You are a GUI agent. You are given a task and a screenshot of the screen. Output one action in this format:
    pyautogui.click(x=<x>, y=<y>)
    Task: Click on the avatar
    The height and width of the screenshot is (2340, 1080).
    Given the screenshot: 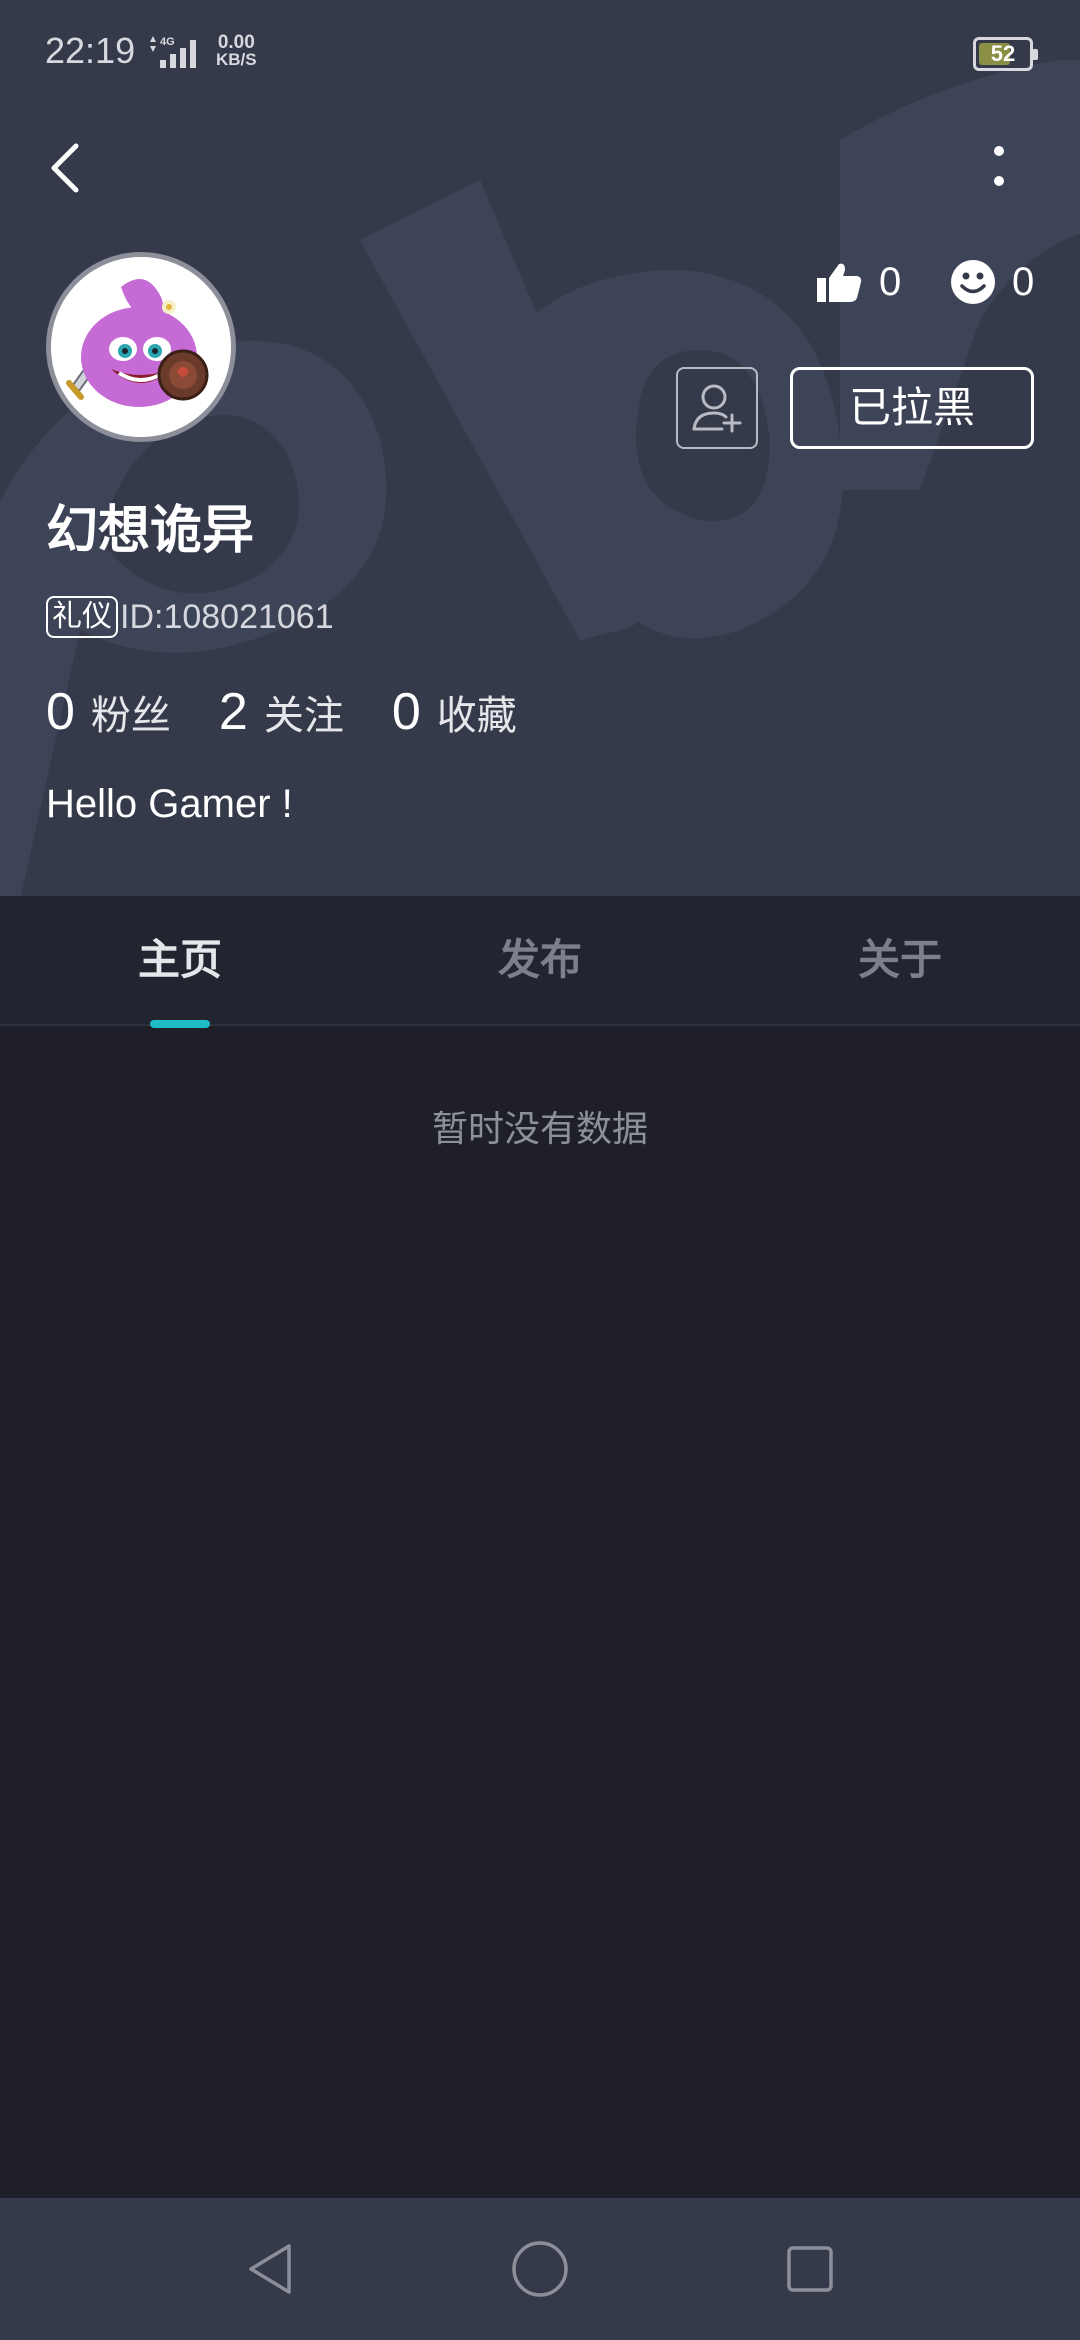 What is the action you would take?
    pyautogui.click(x=141, y=347)
    